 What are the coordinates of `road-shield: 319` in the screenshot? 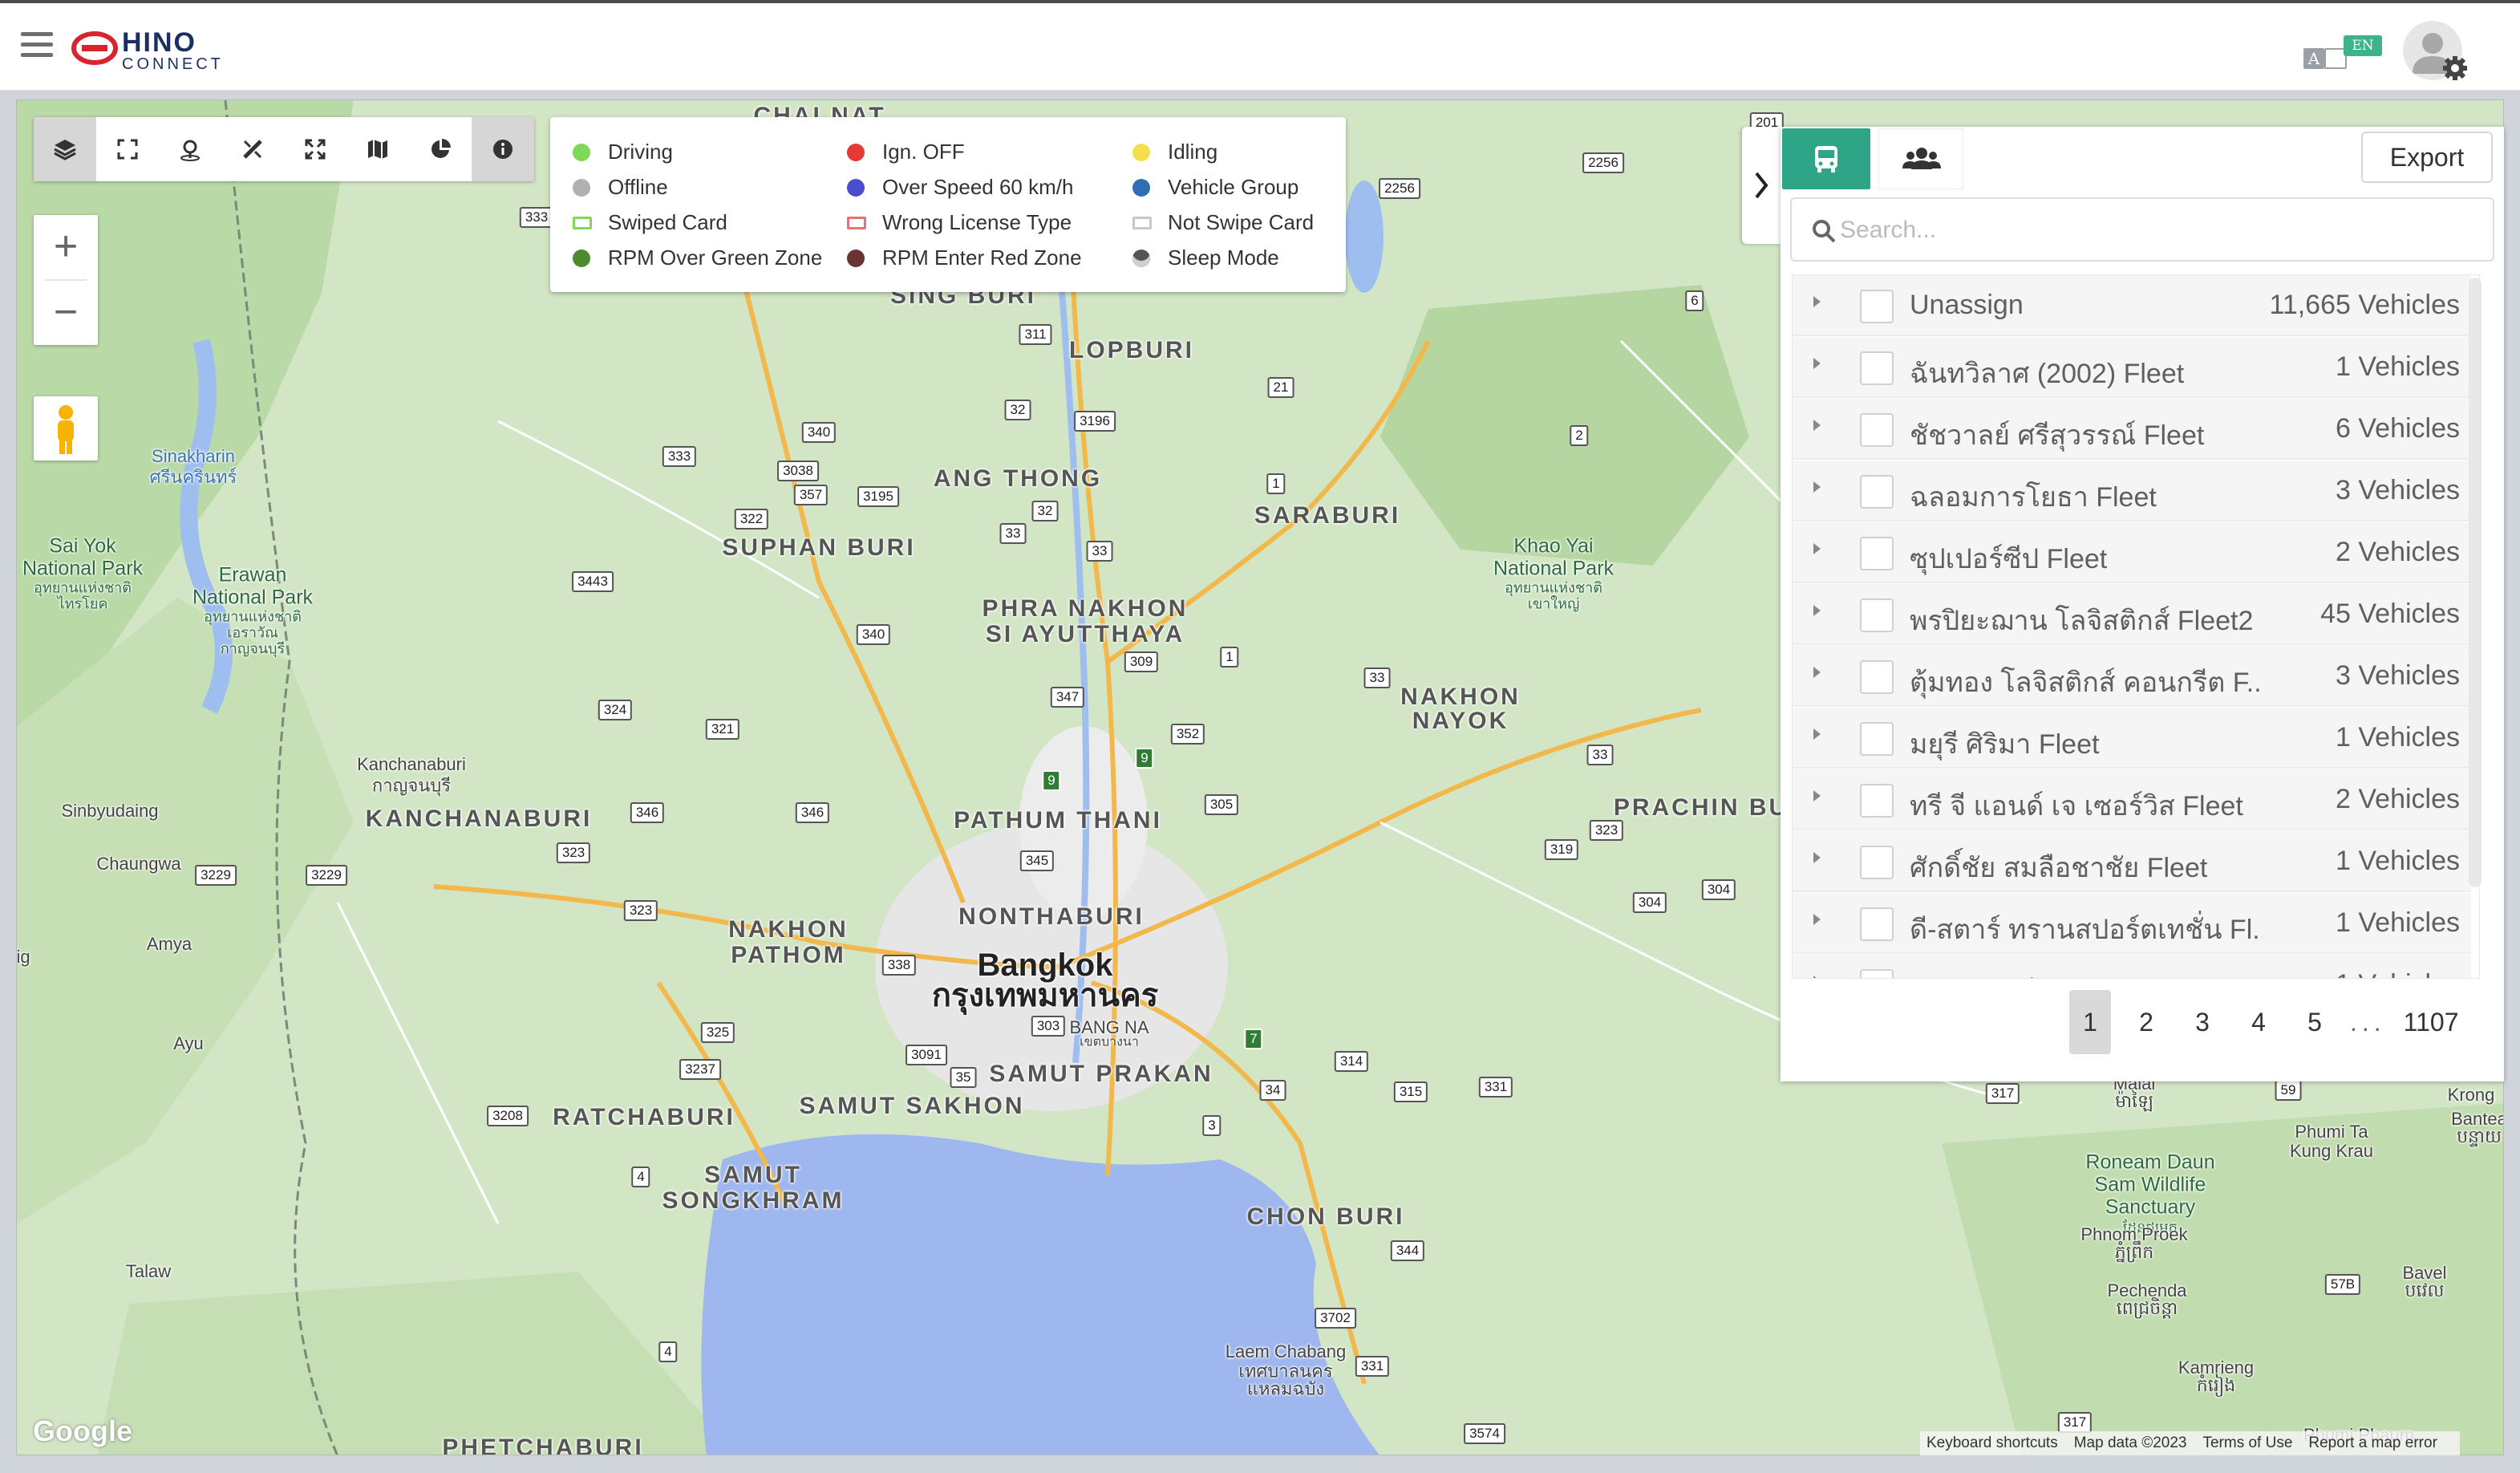 It's located at (1561, 849).